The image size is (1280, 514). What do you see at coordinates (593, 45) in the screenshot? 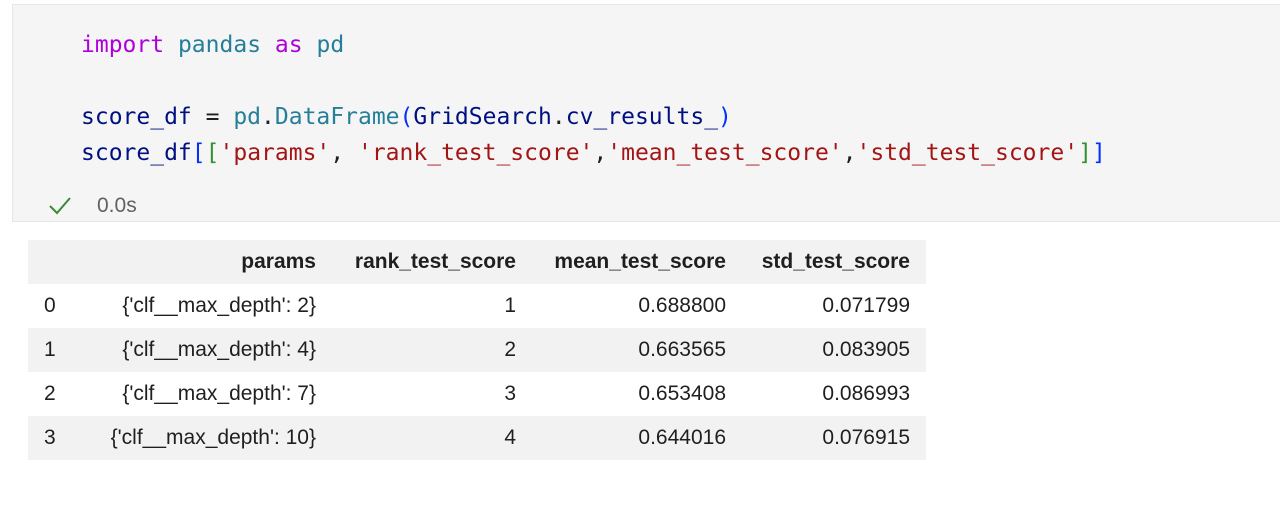
I see `code-line: import pandas as pd` at bounding box center [593, 45].